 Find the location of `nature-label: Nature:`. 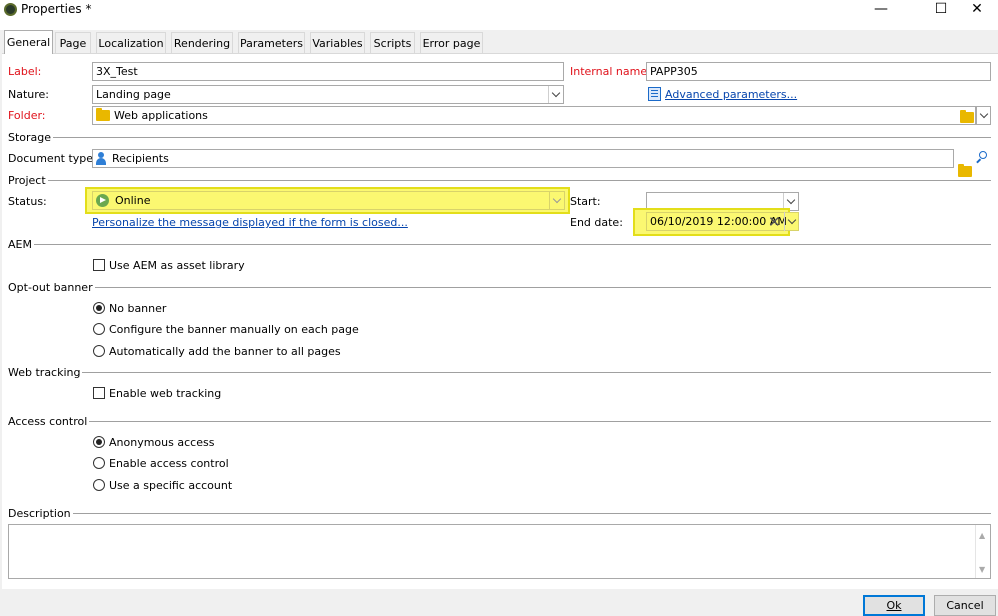

nature-label: Nature: is located at coordinates (29, 94).